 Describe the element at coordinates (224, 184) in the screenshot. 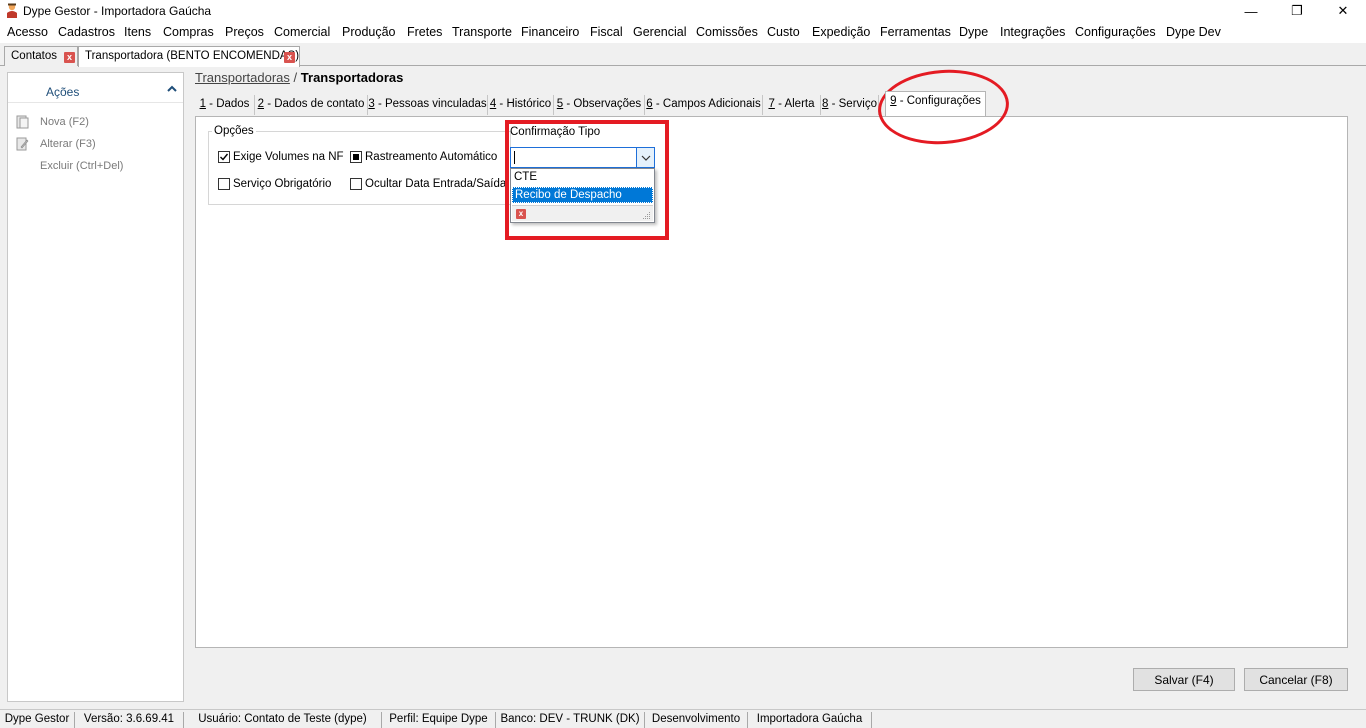

I see `servico-obrigatorio-checkbox` at that location.